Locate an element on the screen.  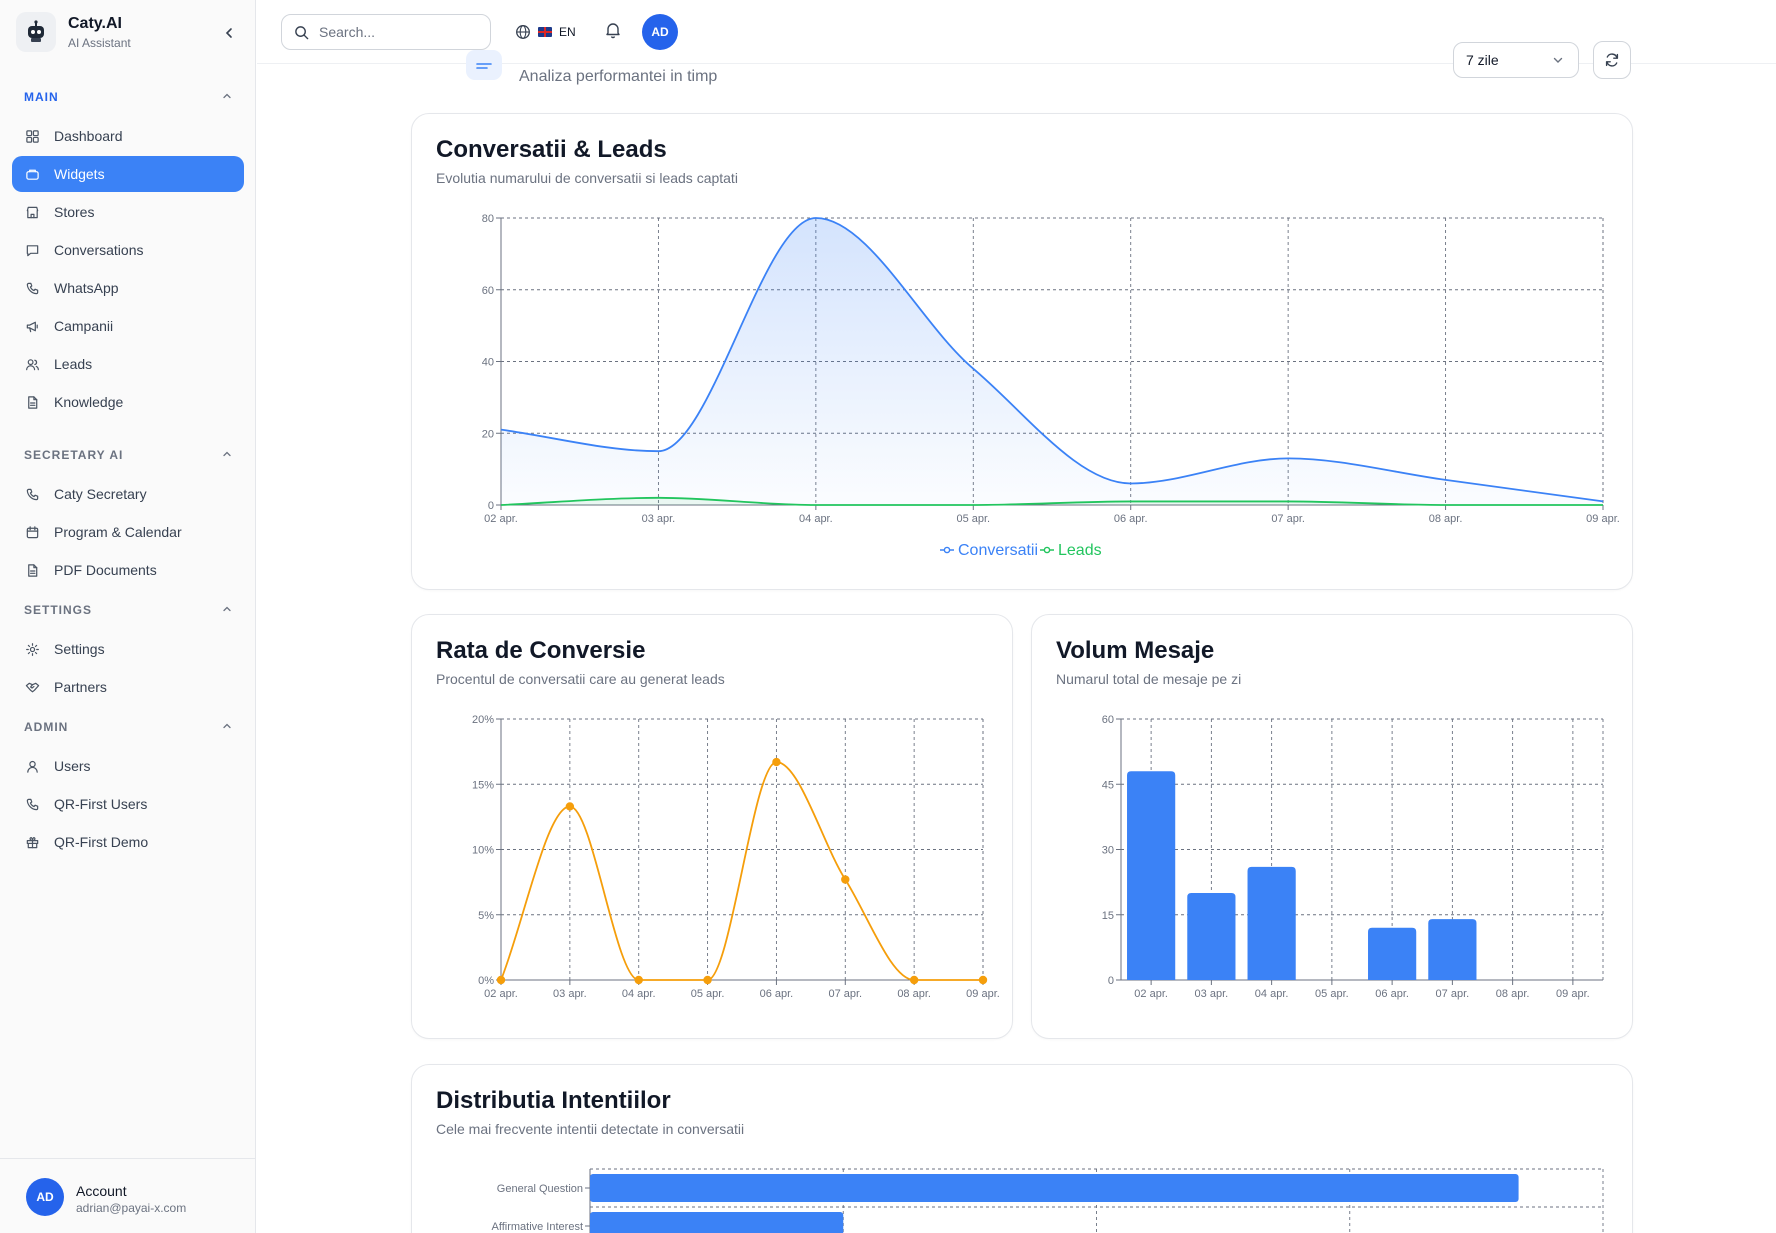
section-header: SETTINGS is located at coordinates (128, 610).